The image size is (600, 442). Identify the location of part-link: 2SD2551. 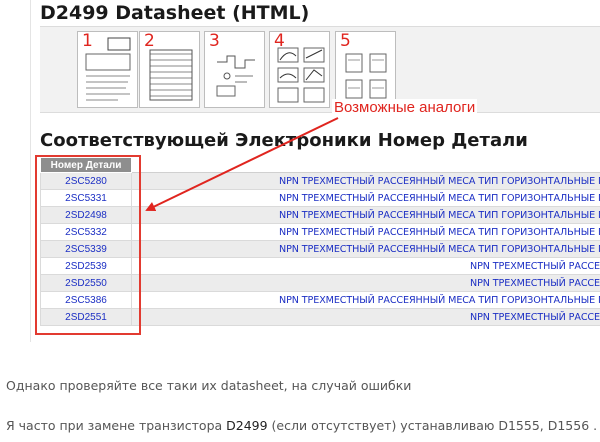
(86, 317).